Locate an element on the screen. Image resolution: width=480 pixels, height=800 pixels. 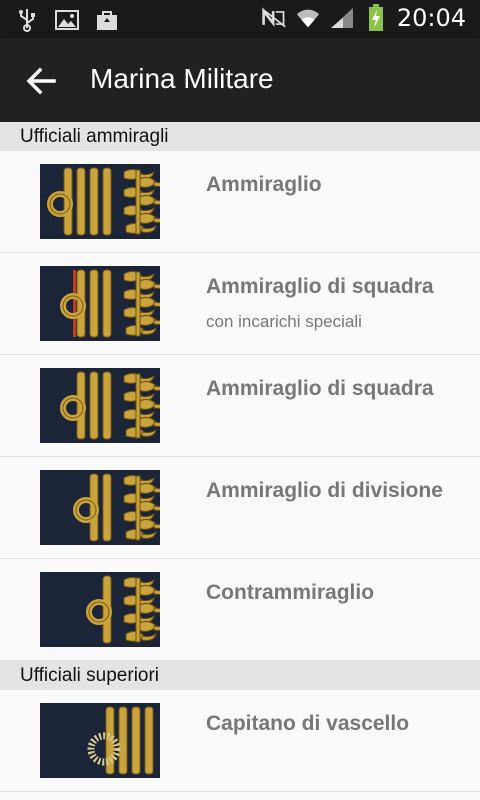
bag-icon is located at coordinates (107, 20).